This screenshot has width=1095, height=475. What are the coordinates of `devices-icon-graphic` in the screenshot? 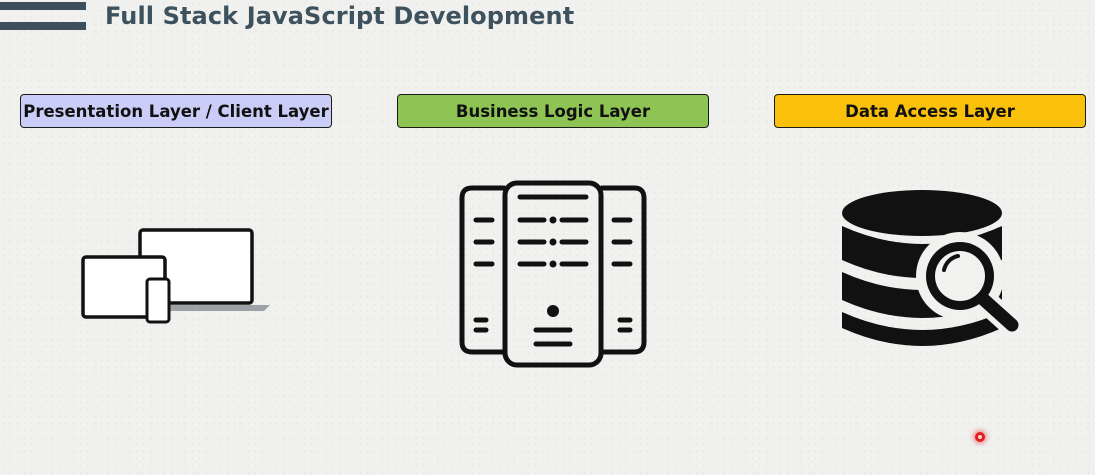 It's located at (175, 276).